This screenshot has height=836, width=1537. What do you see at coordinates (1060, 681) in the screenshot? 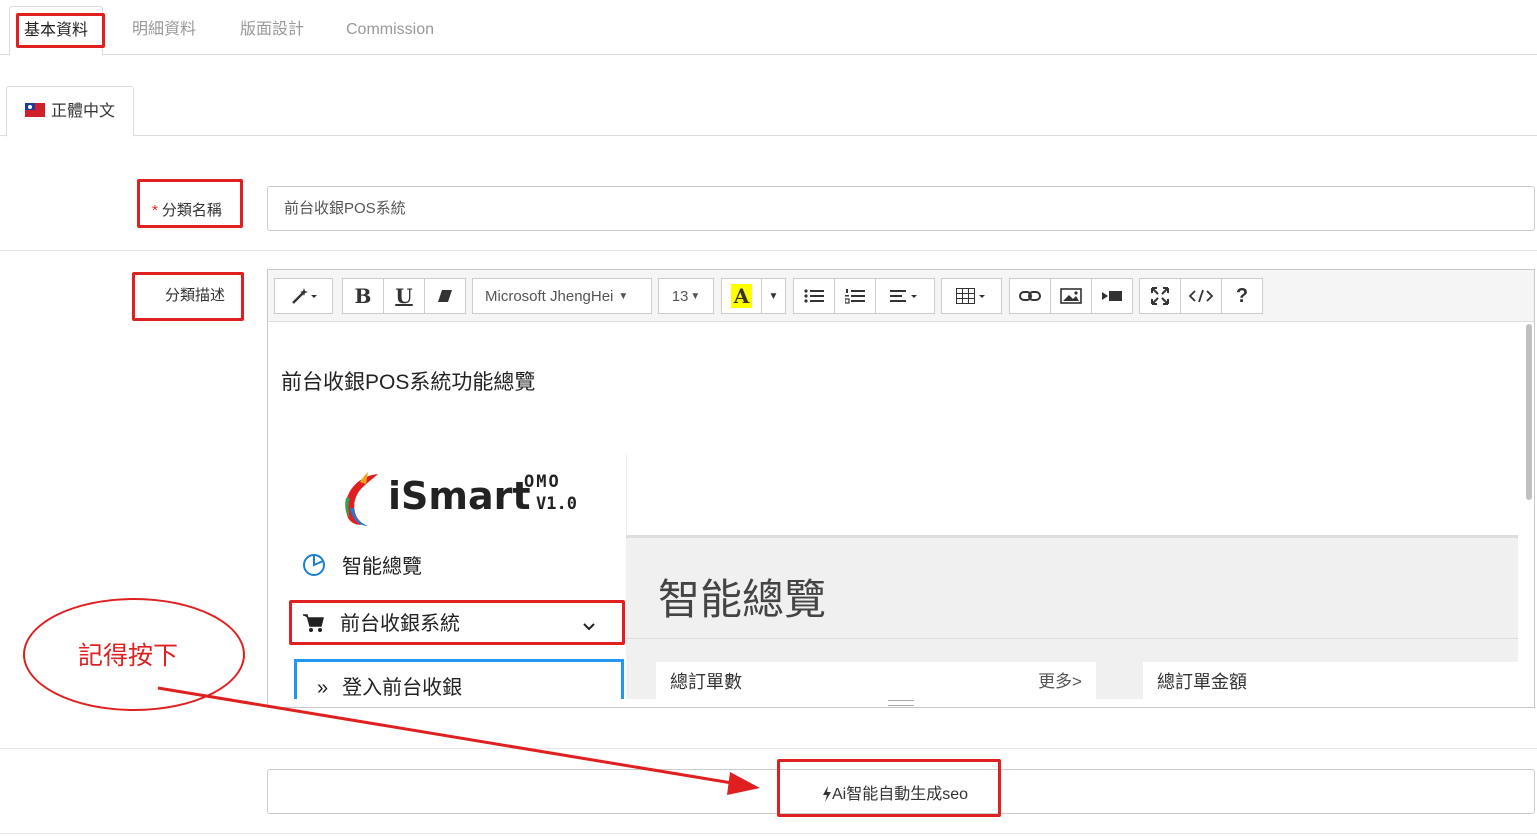
I see `card-more-link: 更多>` at bounding box center [1060, 681].